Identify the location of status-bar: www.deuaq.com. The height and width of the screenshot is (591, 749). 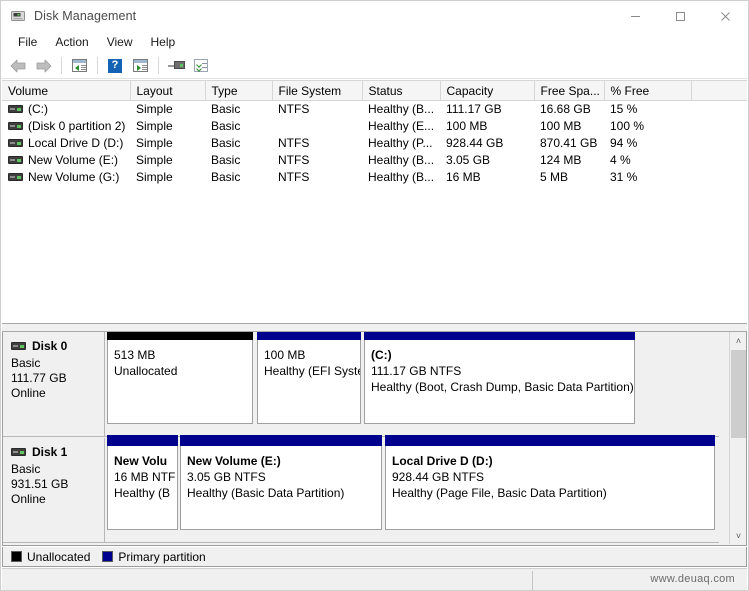
(374, 579).